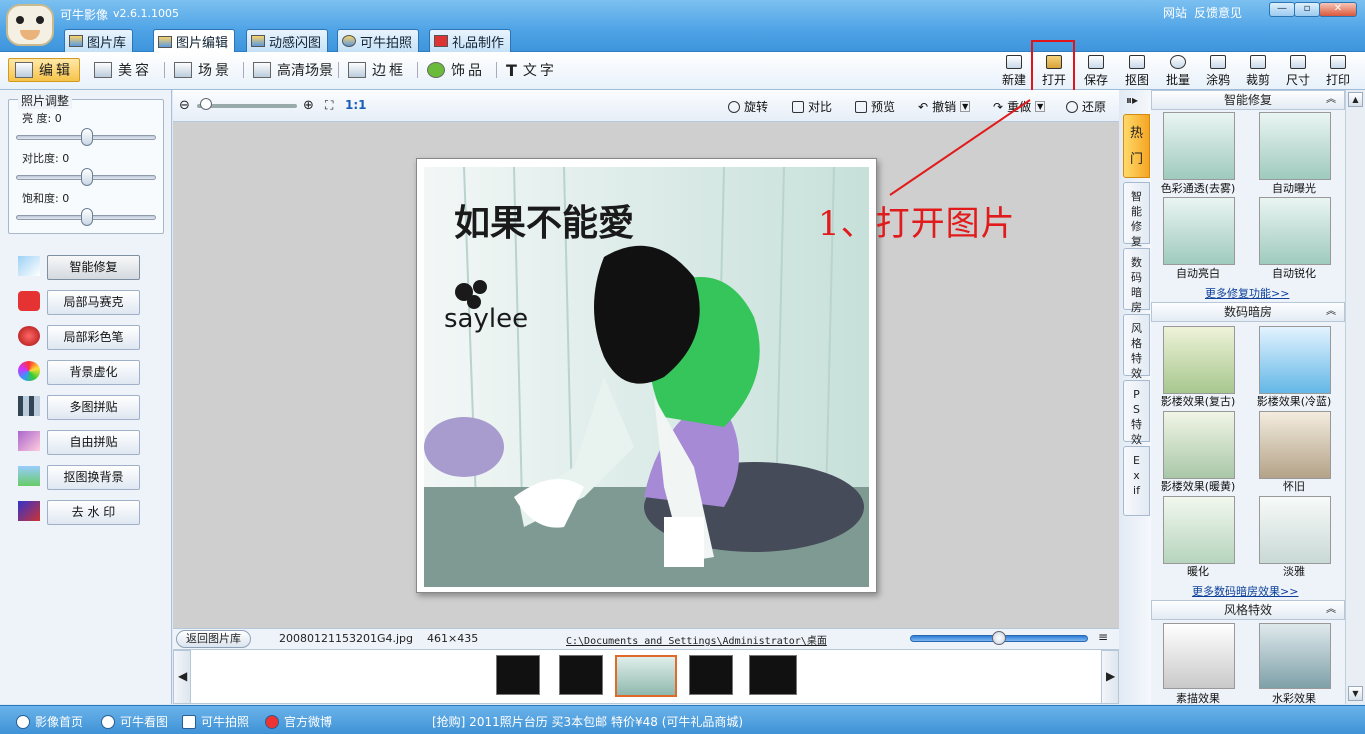 This screenshot has width=1365, height=734. I want to click on restore-button: 还原, so click(1086, 106).